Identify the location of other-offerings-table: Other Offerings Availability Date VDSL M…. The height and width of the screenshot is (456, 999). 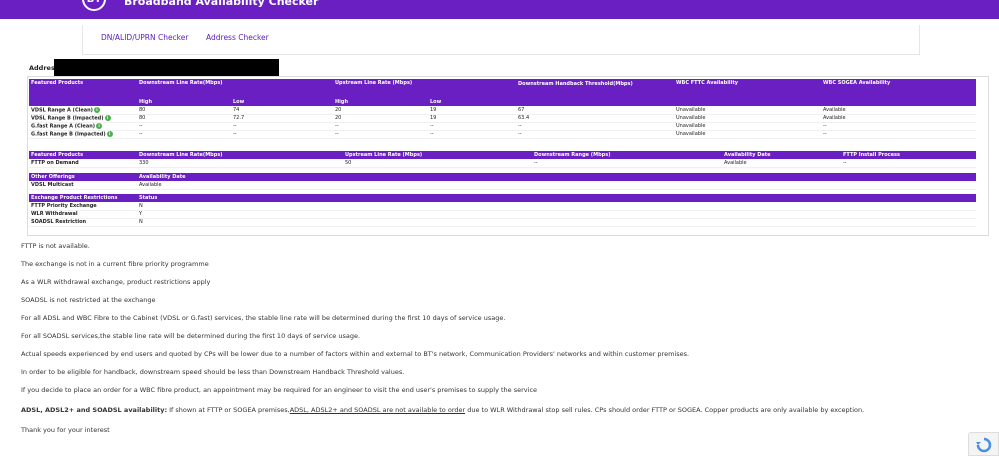
(502, 181).